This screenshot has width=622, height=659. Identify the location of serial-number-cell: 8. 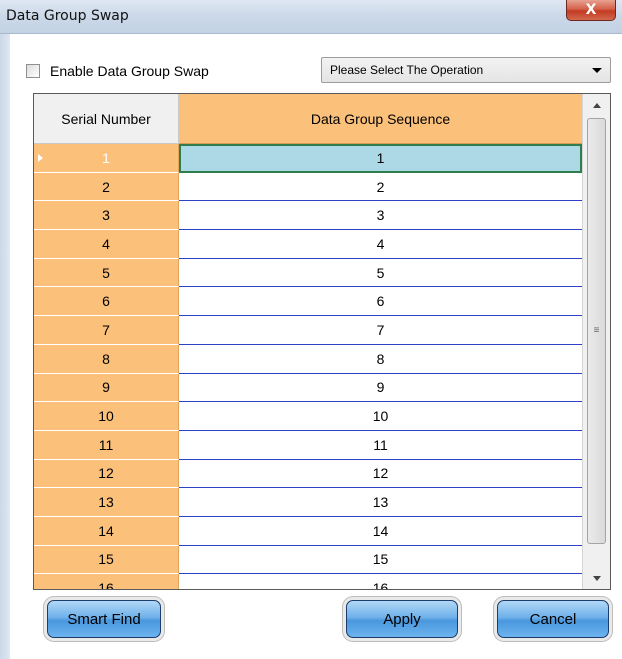
(106, 359).